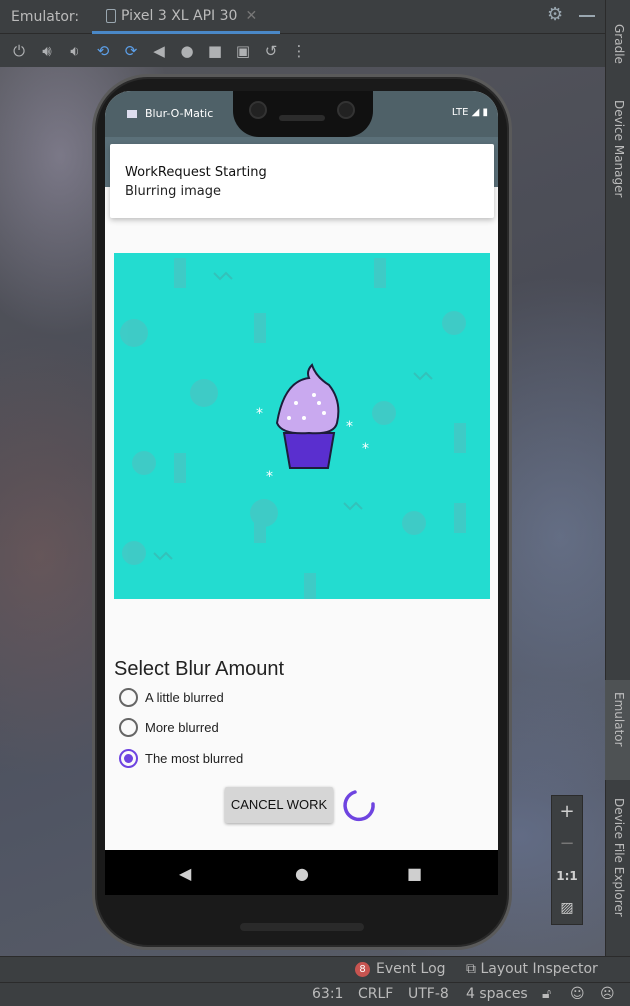 The width and height of the screenshot is (630, 1006). Describe the element at coordinates (182, 727) in the screenshot. I see `radio-label: More blurred` at that location.